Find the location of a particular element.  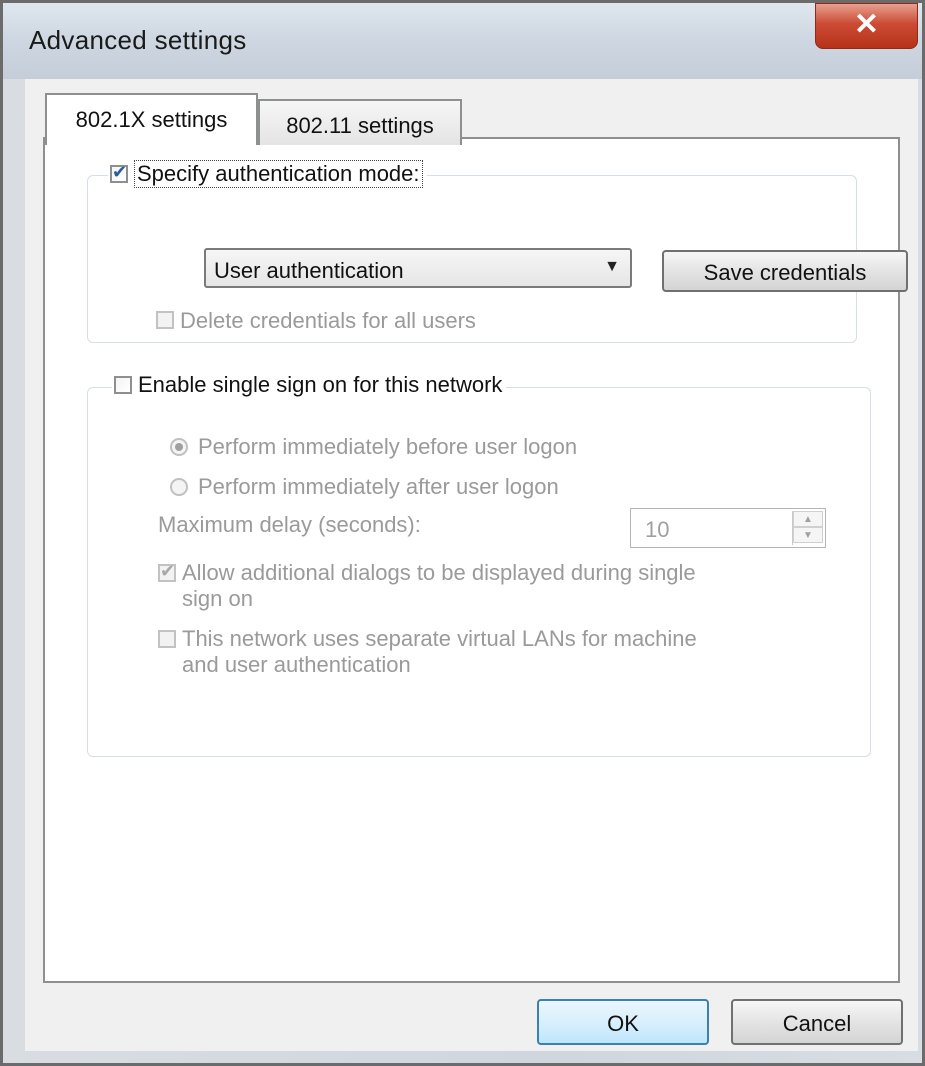

close-button: ✕ is located at coordinates (866, 26).